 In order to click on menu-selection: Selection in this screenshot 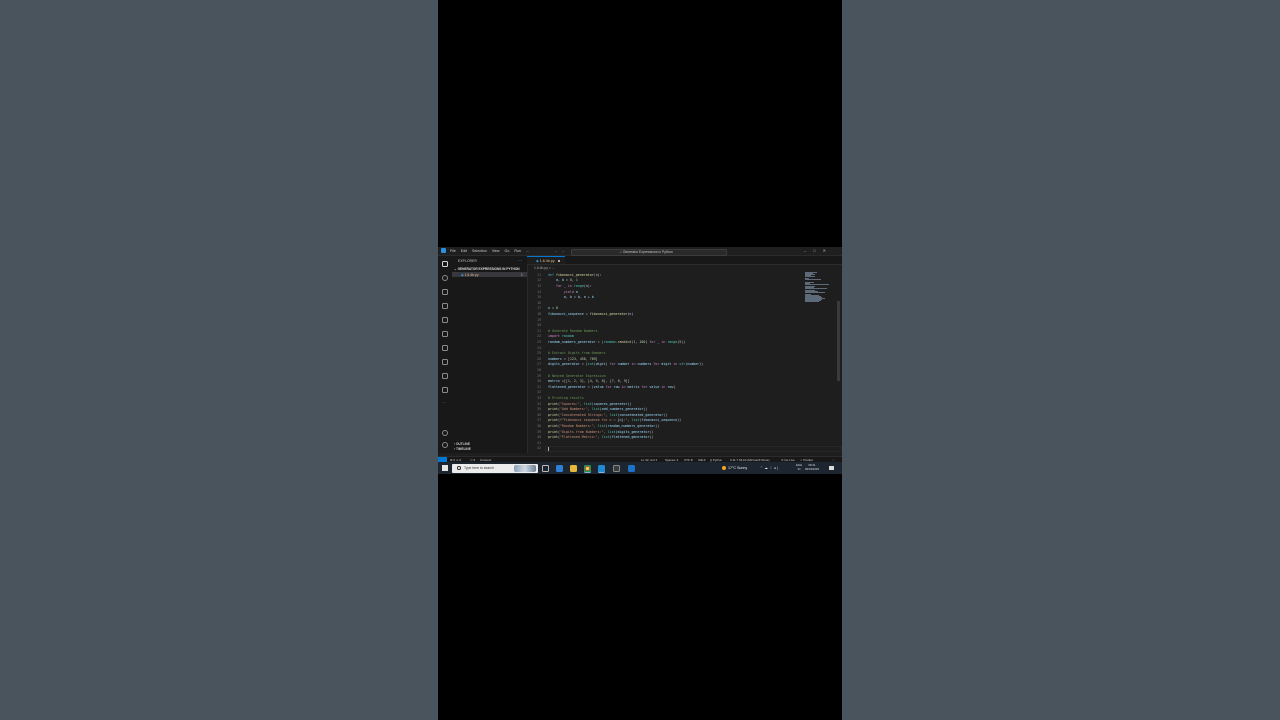, I will do `click(479, 251)`.